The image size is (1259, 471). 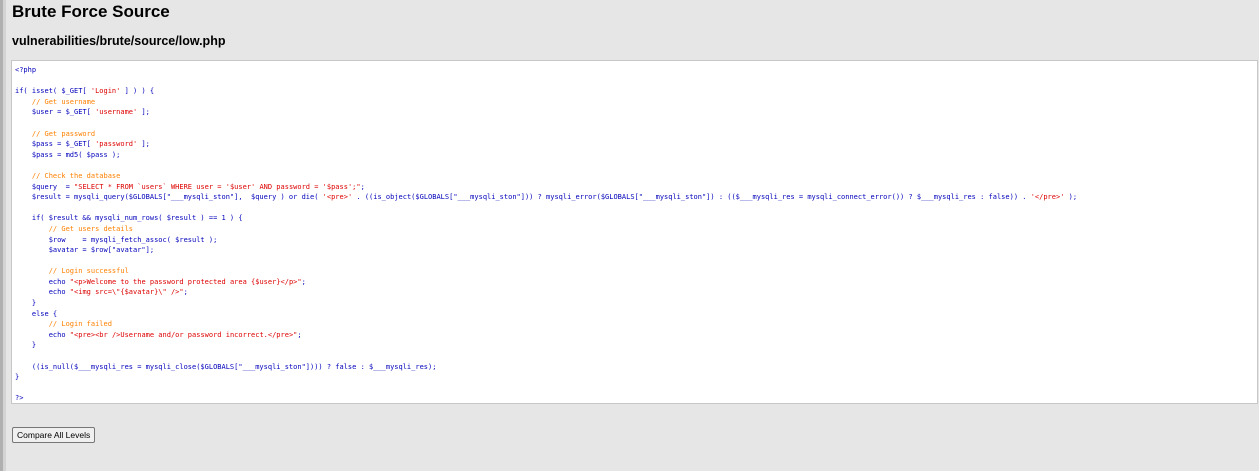 I want to click on window-left-border, so click(x=3, y=235).